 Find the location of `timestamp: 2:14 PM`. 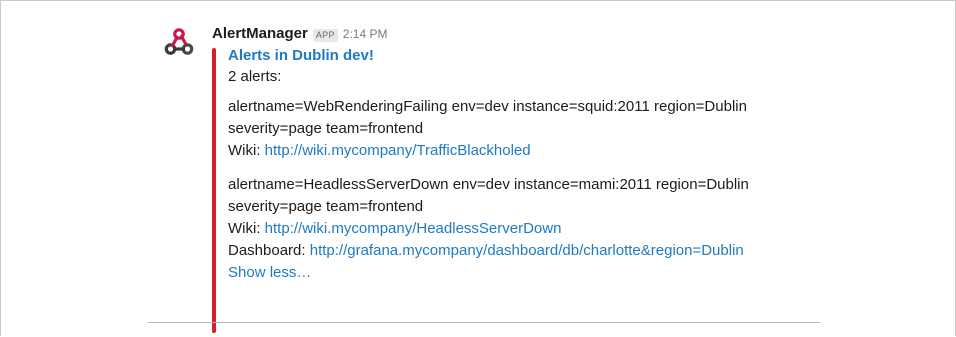

timestamp: 2:14 PM is located at coordinates (365, 34).